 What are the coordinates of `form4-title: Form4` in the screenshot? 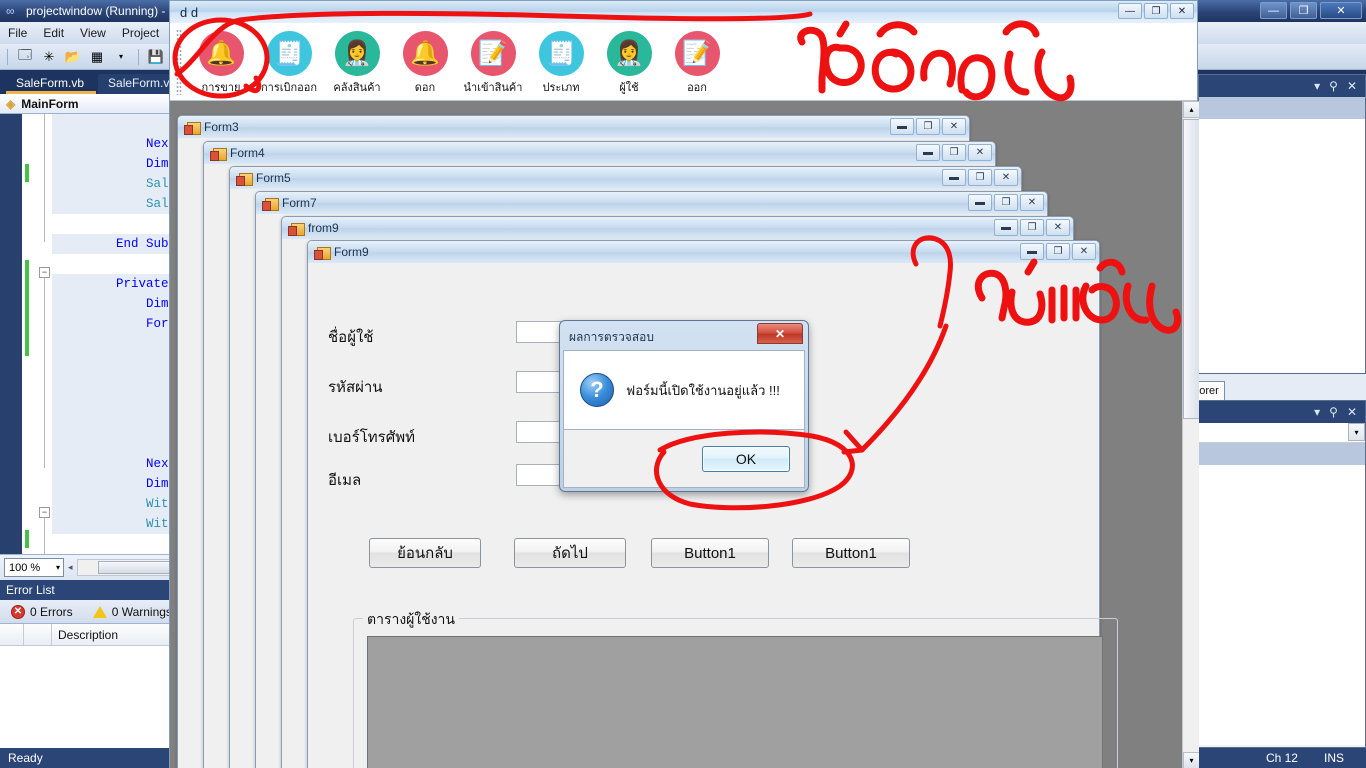 It's located at (247, 153).